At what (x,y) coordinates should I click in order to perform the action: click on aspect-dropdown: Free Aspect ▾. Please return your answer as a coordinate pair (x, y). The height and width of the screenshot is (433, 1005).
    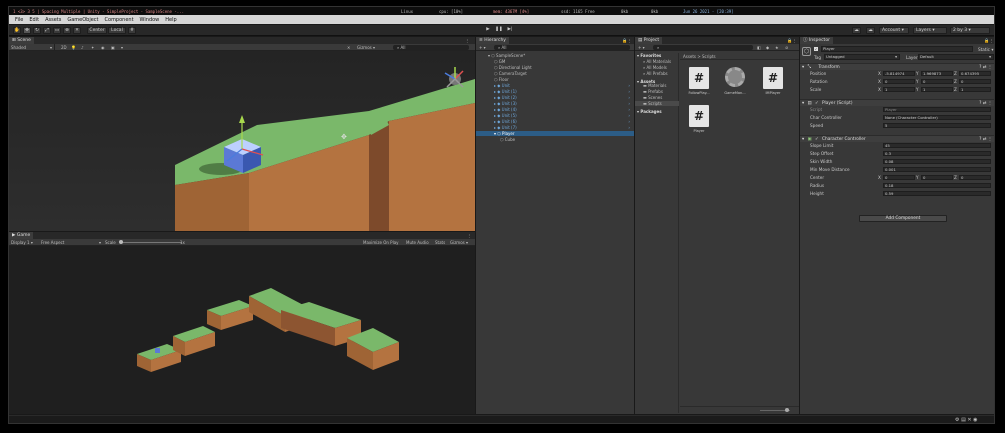
    Looking at the image, I should click on (71, 242).